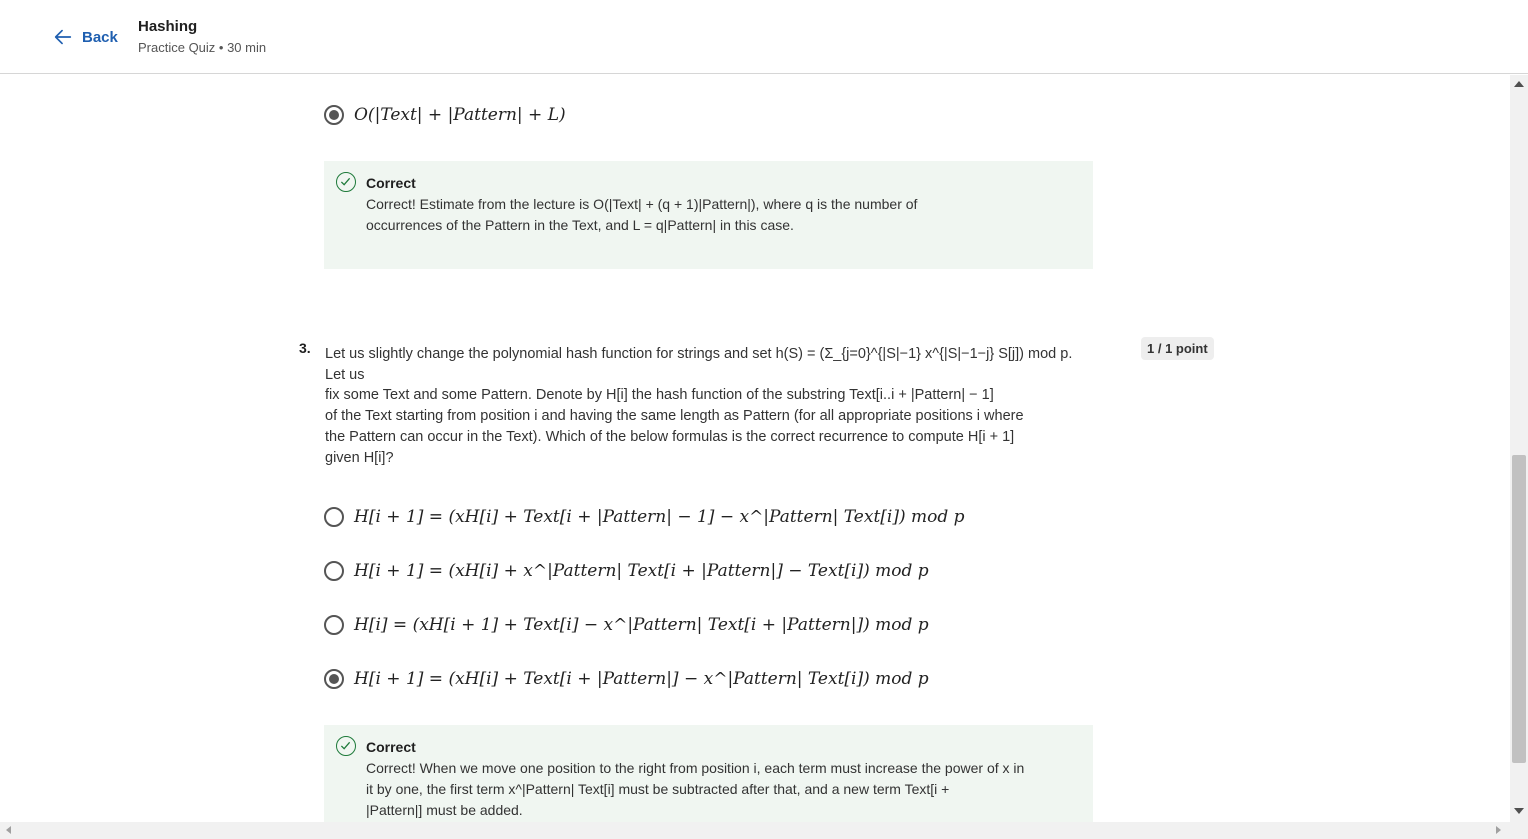 The height and width of the screenshot is (839, 1528). Describe the element at coordinates (764, 37) in the screenshot. I see `top-bar: Back Hashing Practice Quiz • 30 min` at that location.